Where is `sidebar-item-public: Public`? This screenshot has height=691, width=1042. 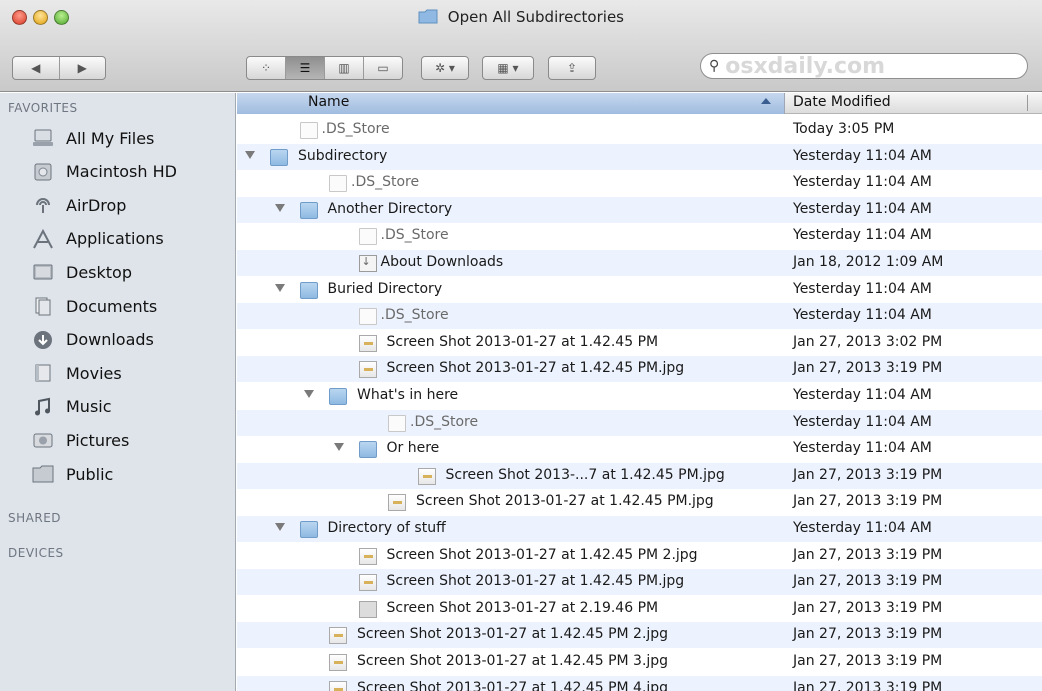
sidebar-item-public: Public is located at coordinates (72, 474).